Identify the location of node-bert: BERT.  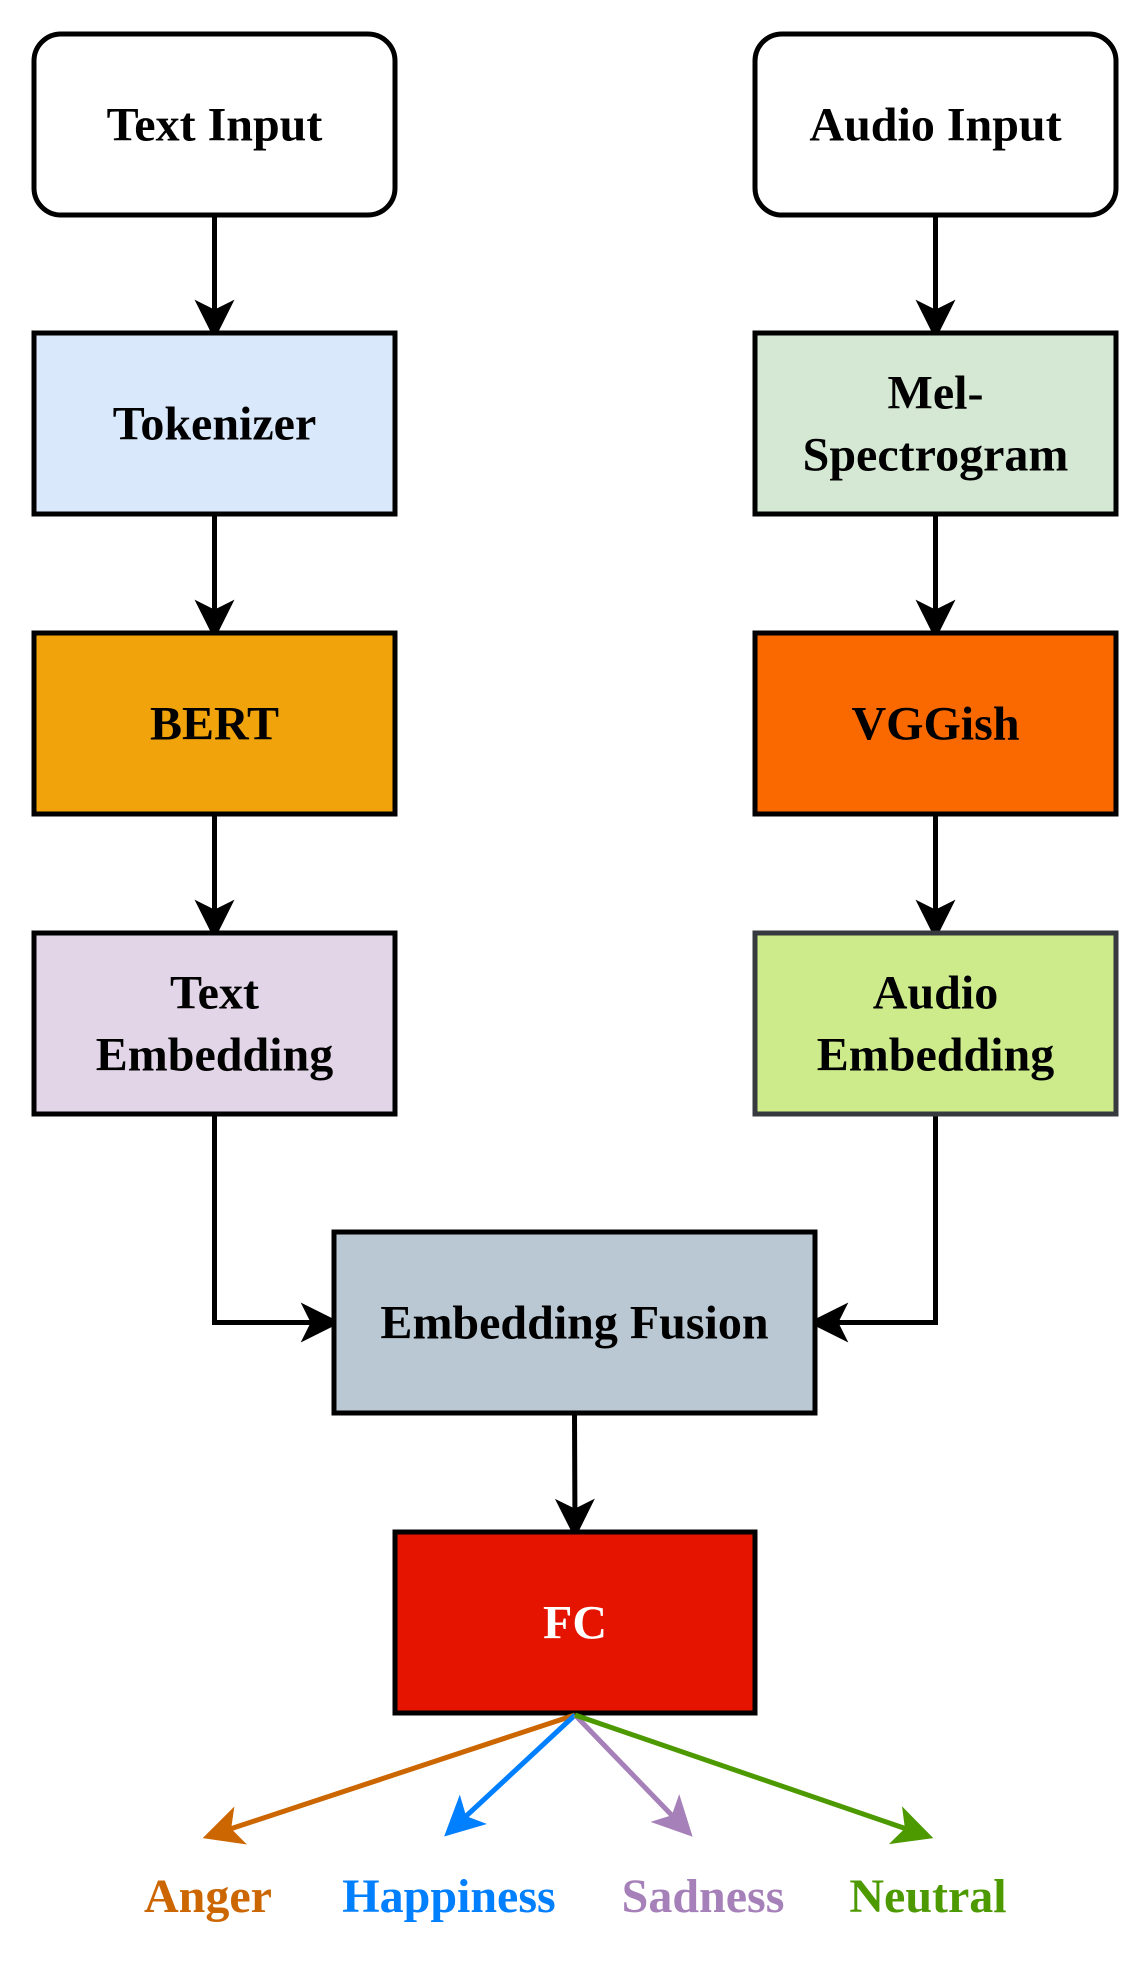
(214, 723).